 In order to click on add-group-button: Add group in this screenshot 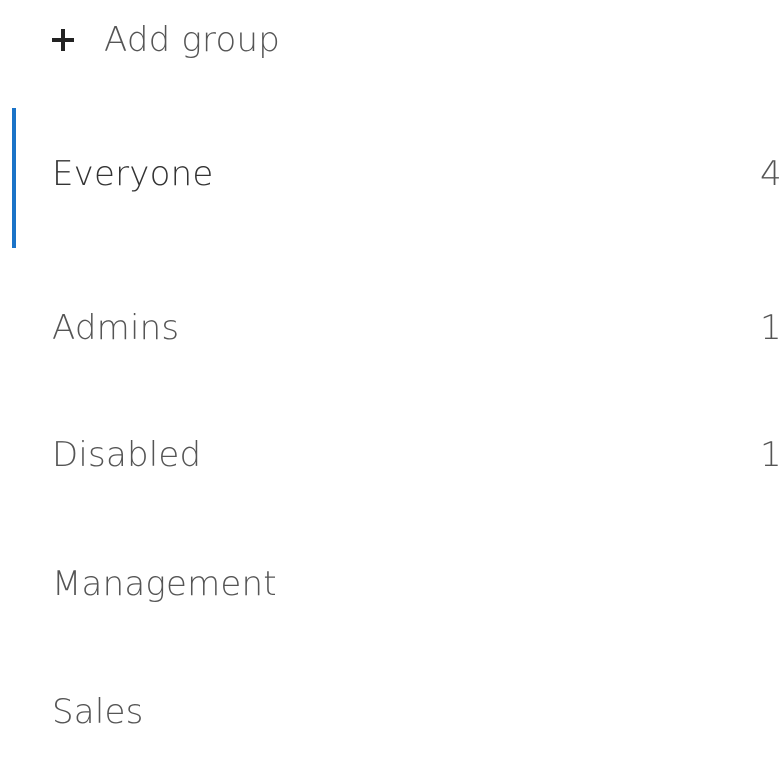, I will do `click(166, 40)`.